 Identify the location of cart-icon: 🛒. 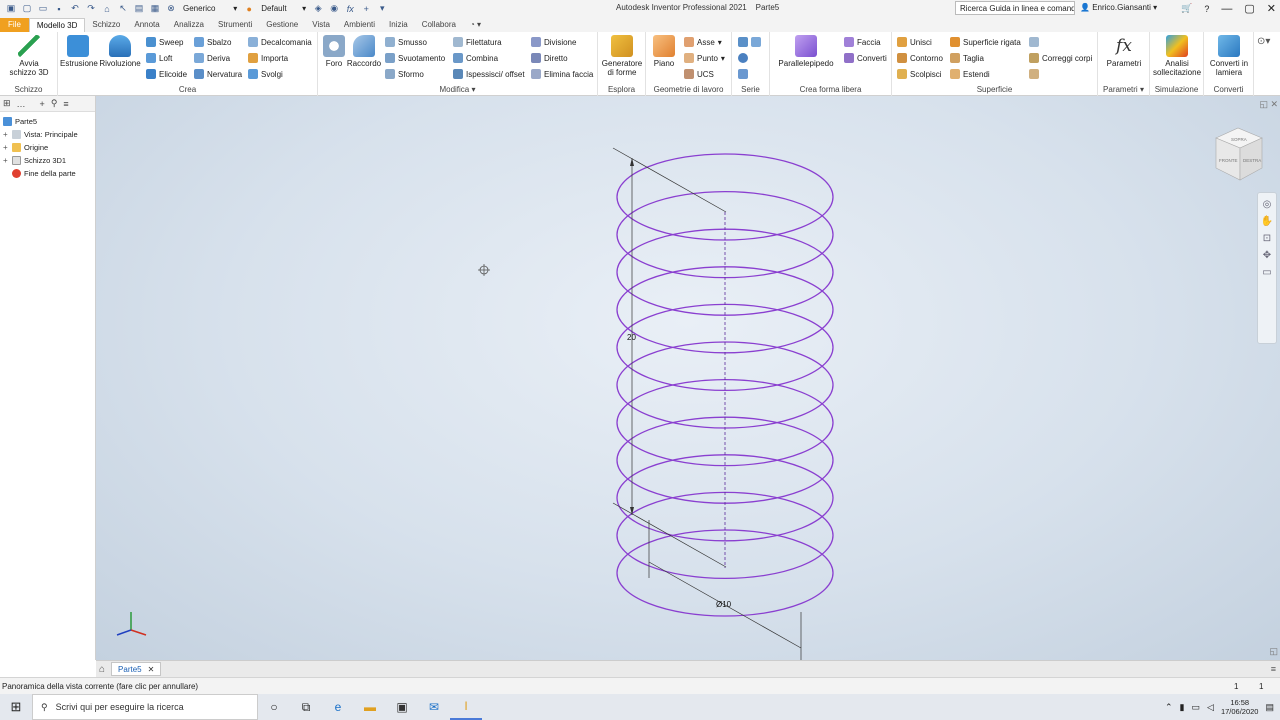
(1186, 8).